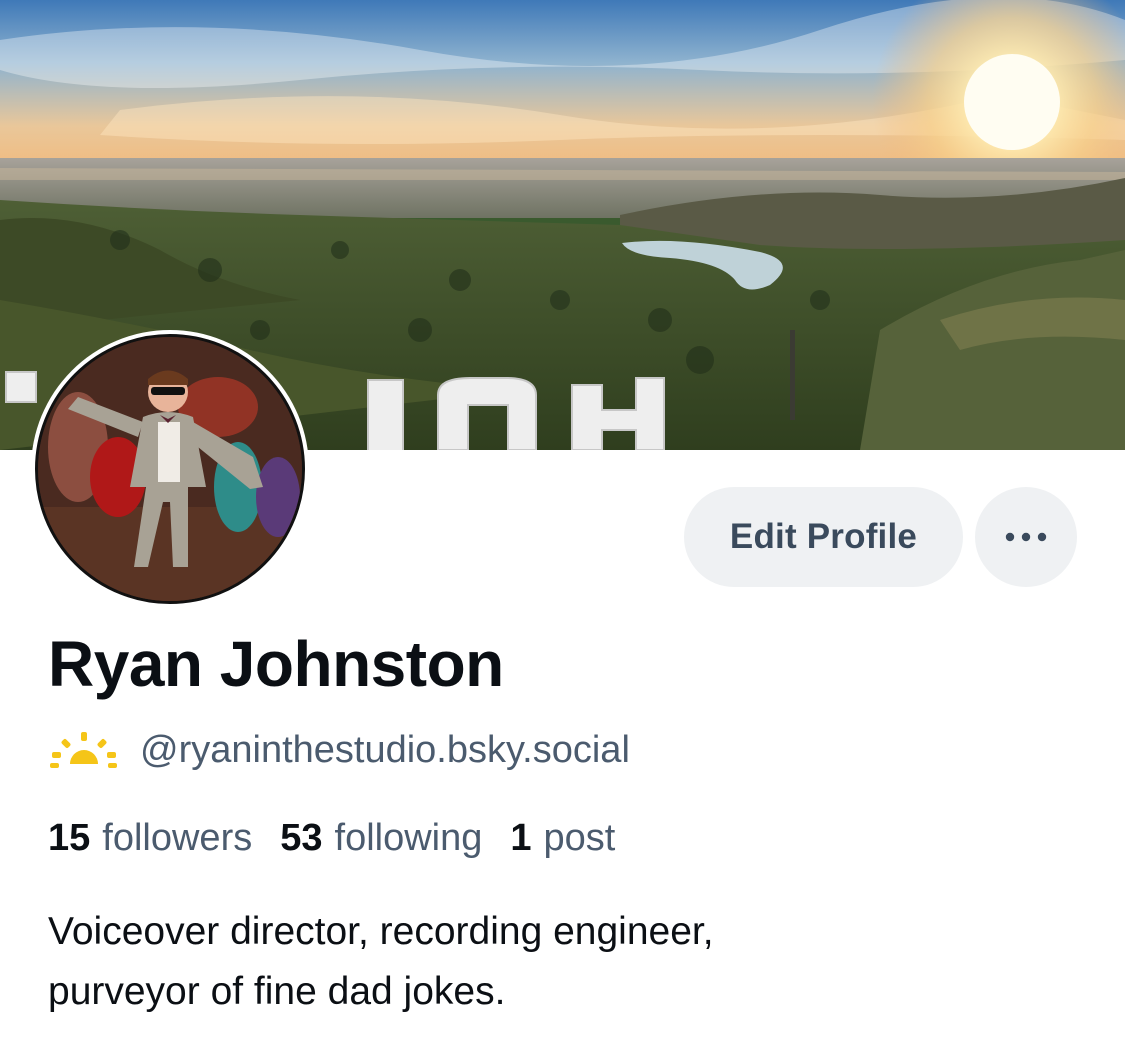 The width and height of the screenshot is (1125, 1057). I want to click on sunrise-icon, so click(83, 750).